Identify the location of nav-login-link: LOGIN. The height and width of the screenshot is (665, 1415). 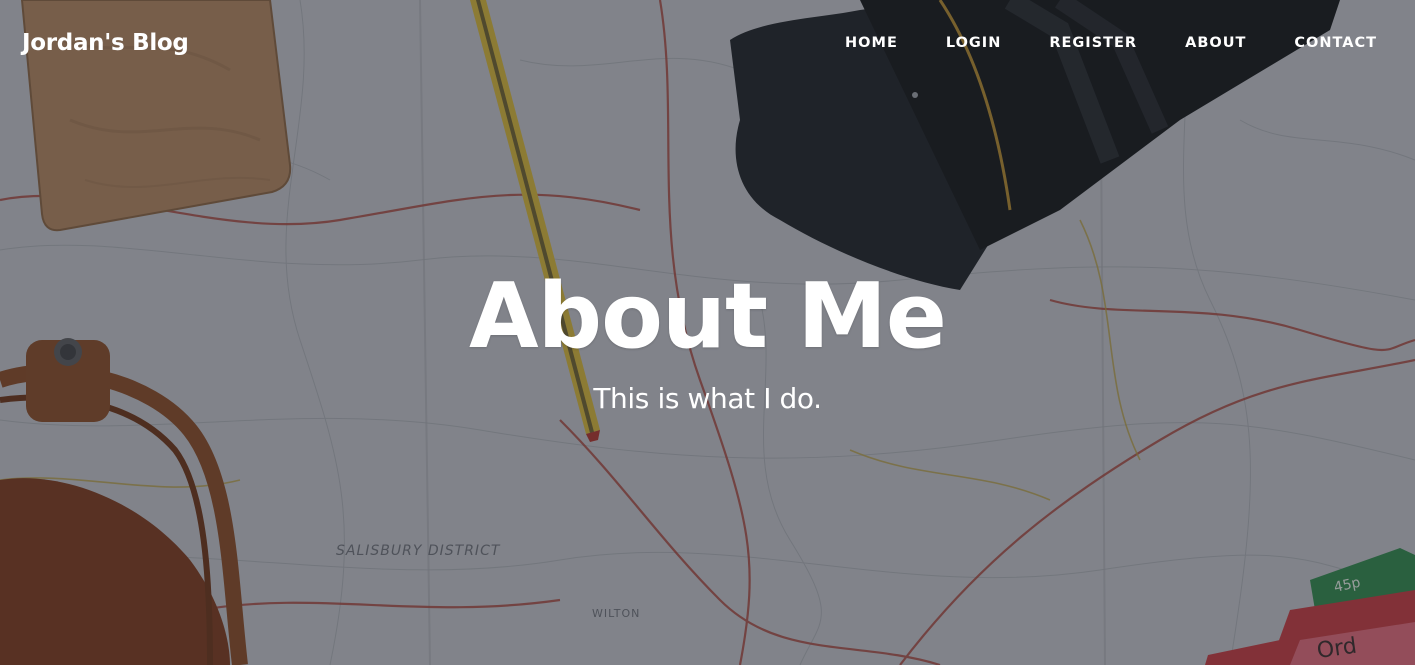
(973, 43).